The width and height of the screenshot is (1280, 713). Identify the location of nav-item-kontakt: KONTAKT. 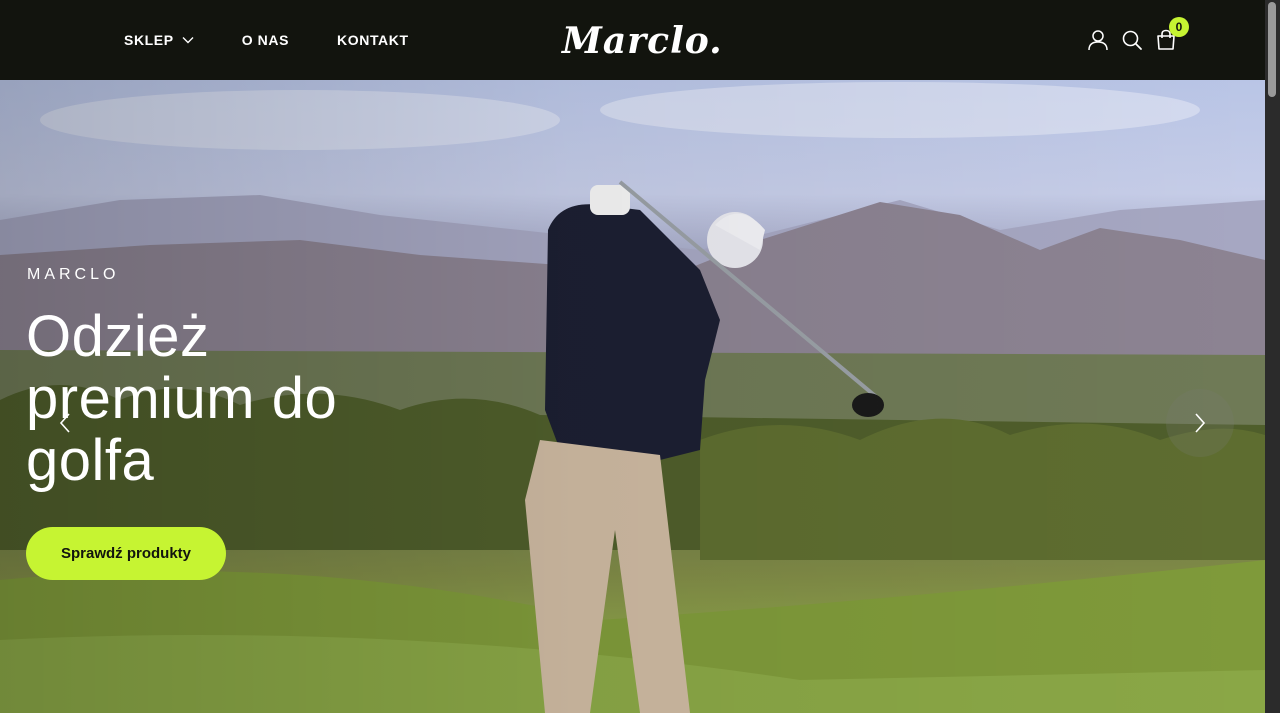
(373, 40).